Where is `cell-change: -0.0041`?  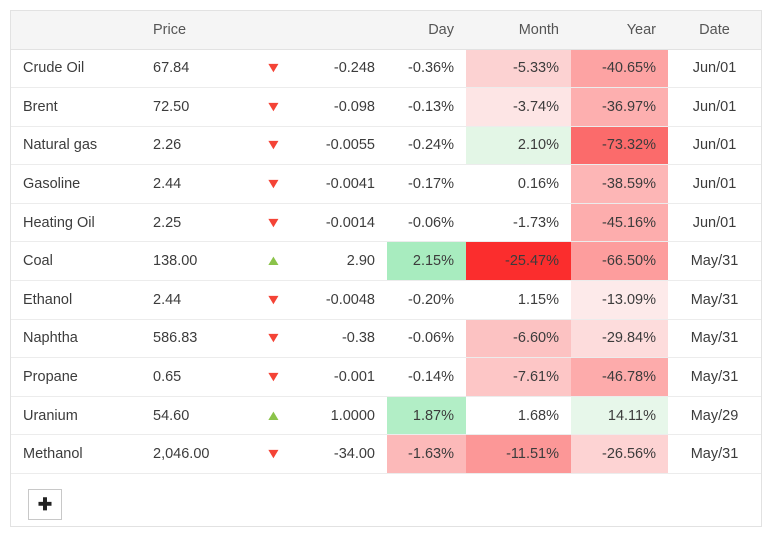
cell-change: -0.0041 is located at coordinates (347, 184).